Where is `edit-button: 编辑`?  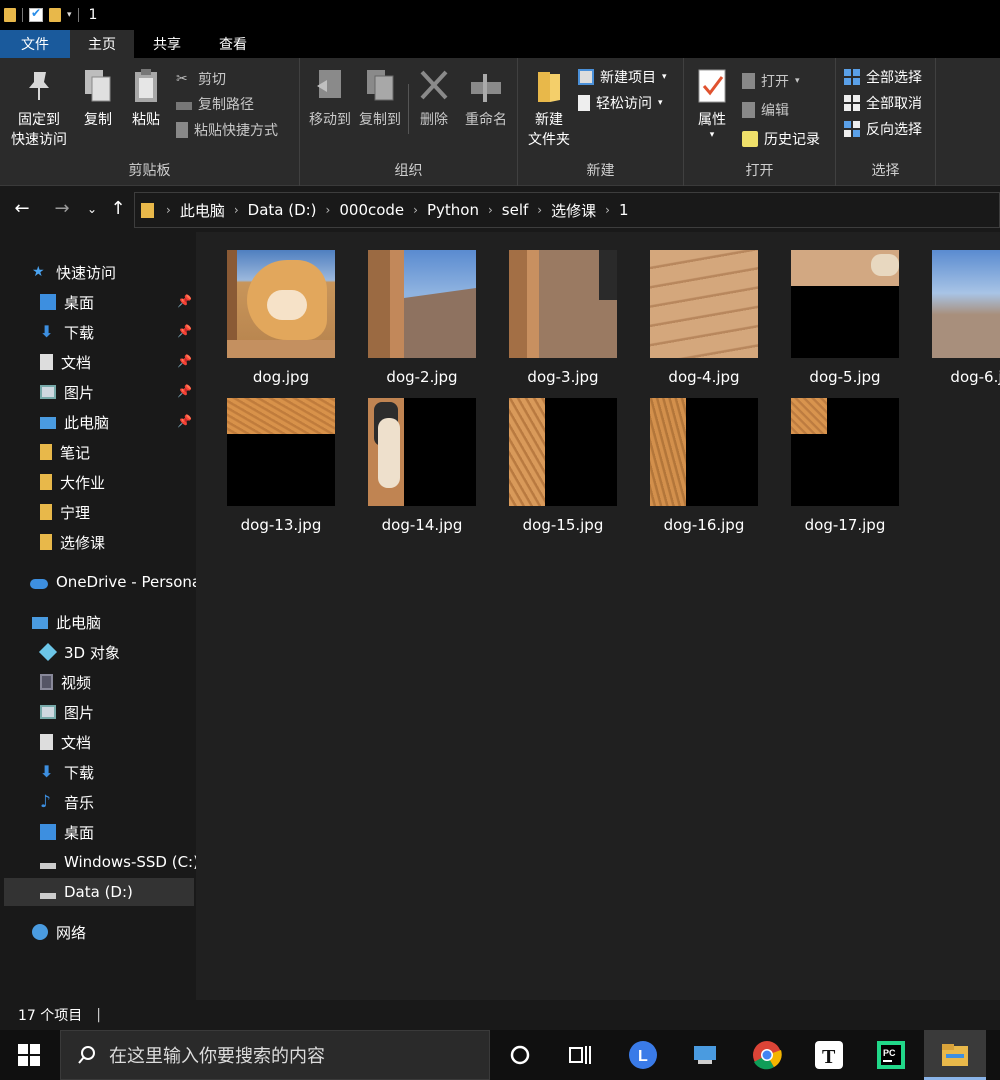 edit-button: 编辑 is located at coordinates (765, 110).